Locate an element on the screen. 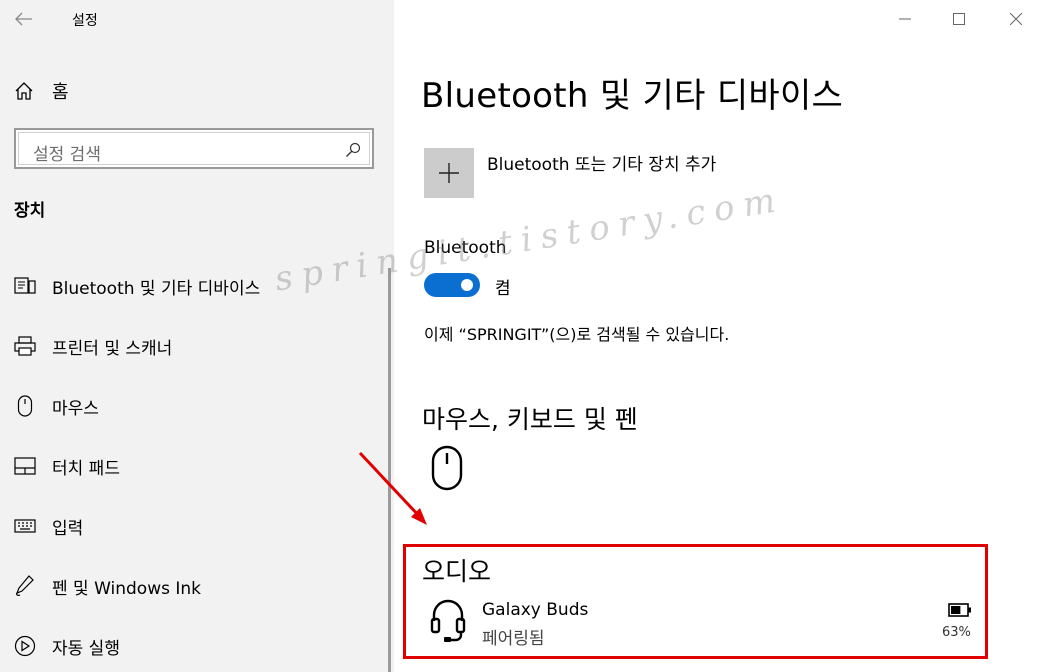  sidebar-item-label: Bluetooth 및 기타 디바이스 is located at coordinates (156, 288).